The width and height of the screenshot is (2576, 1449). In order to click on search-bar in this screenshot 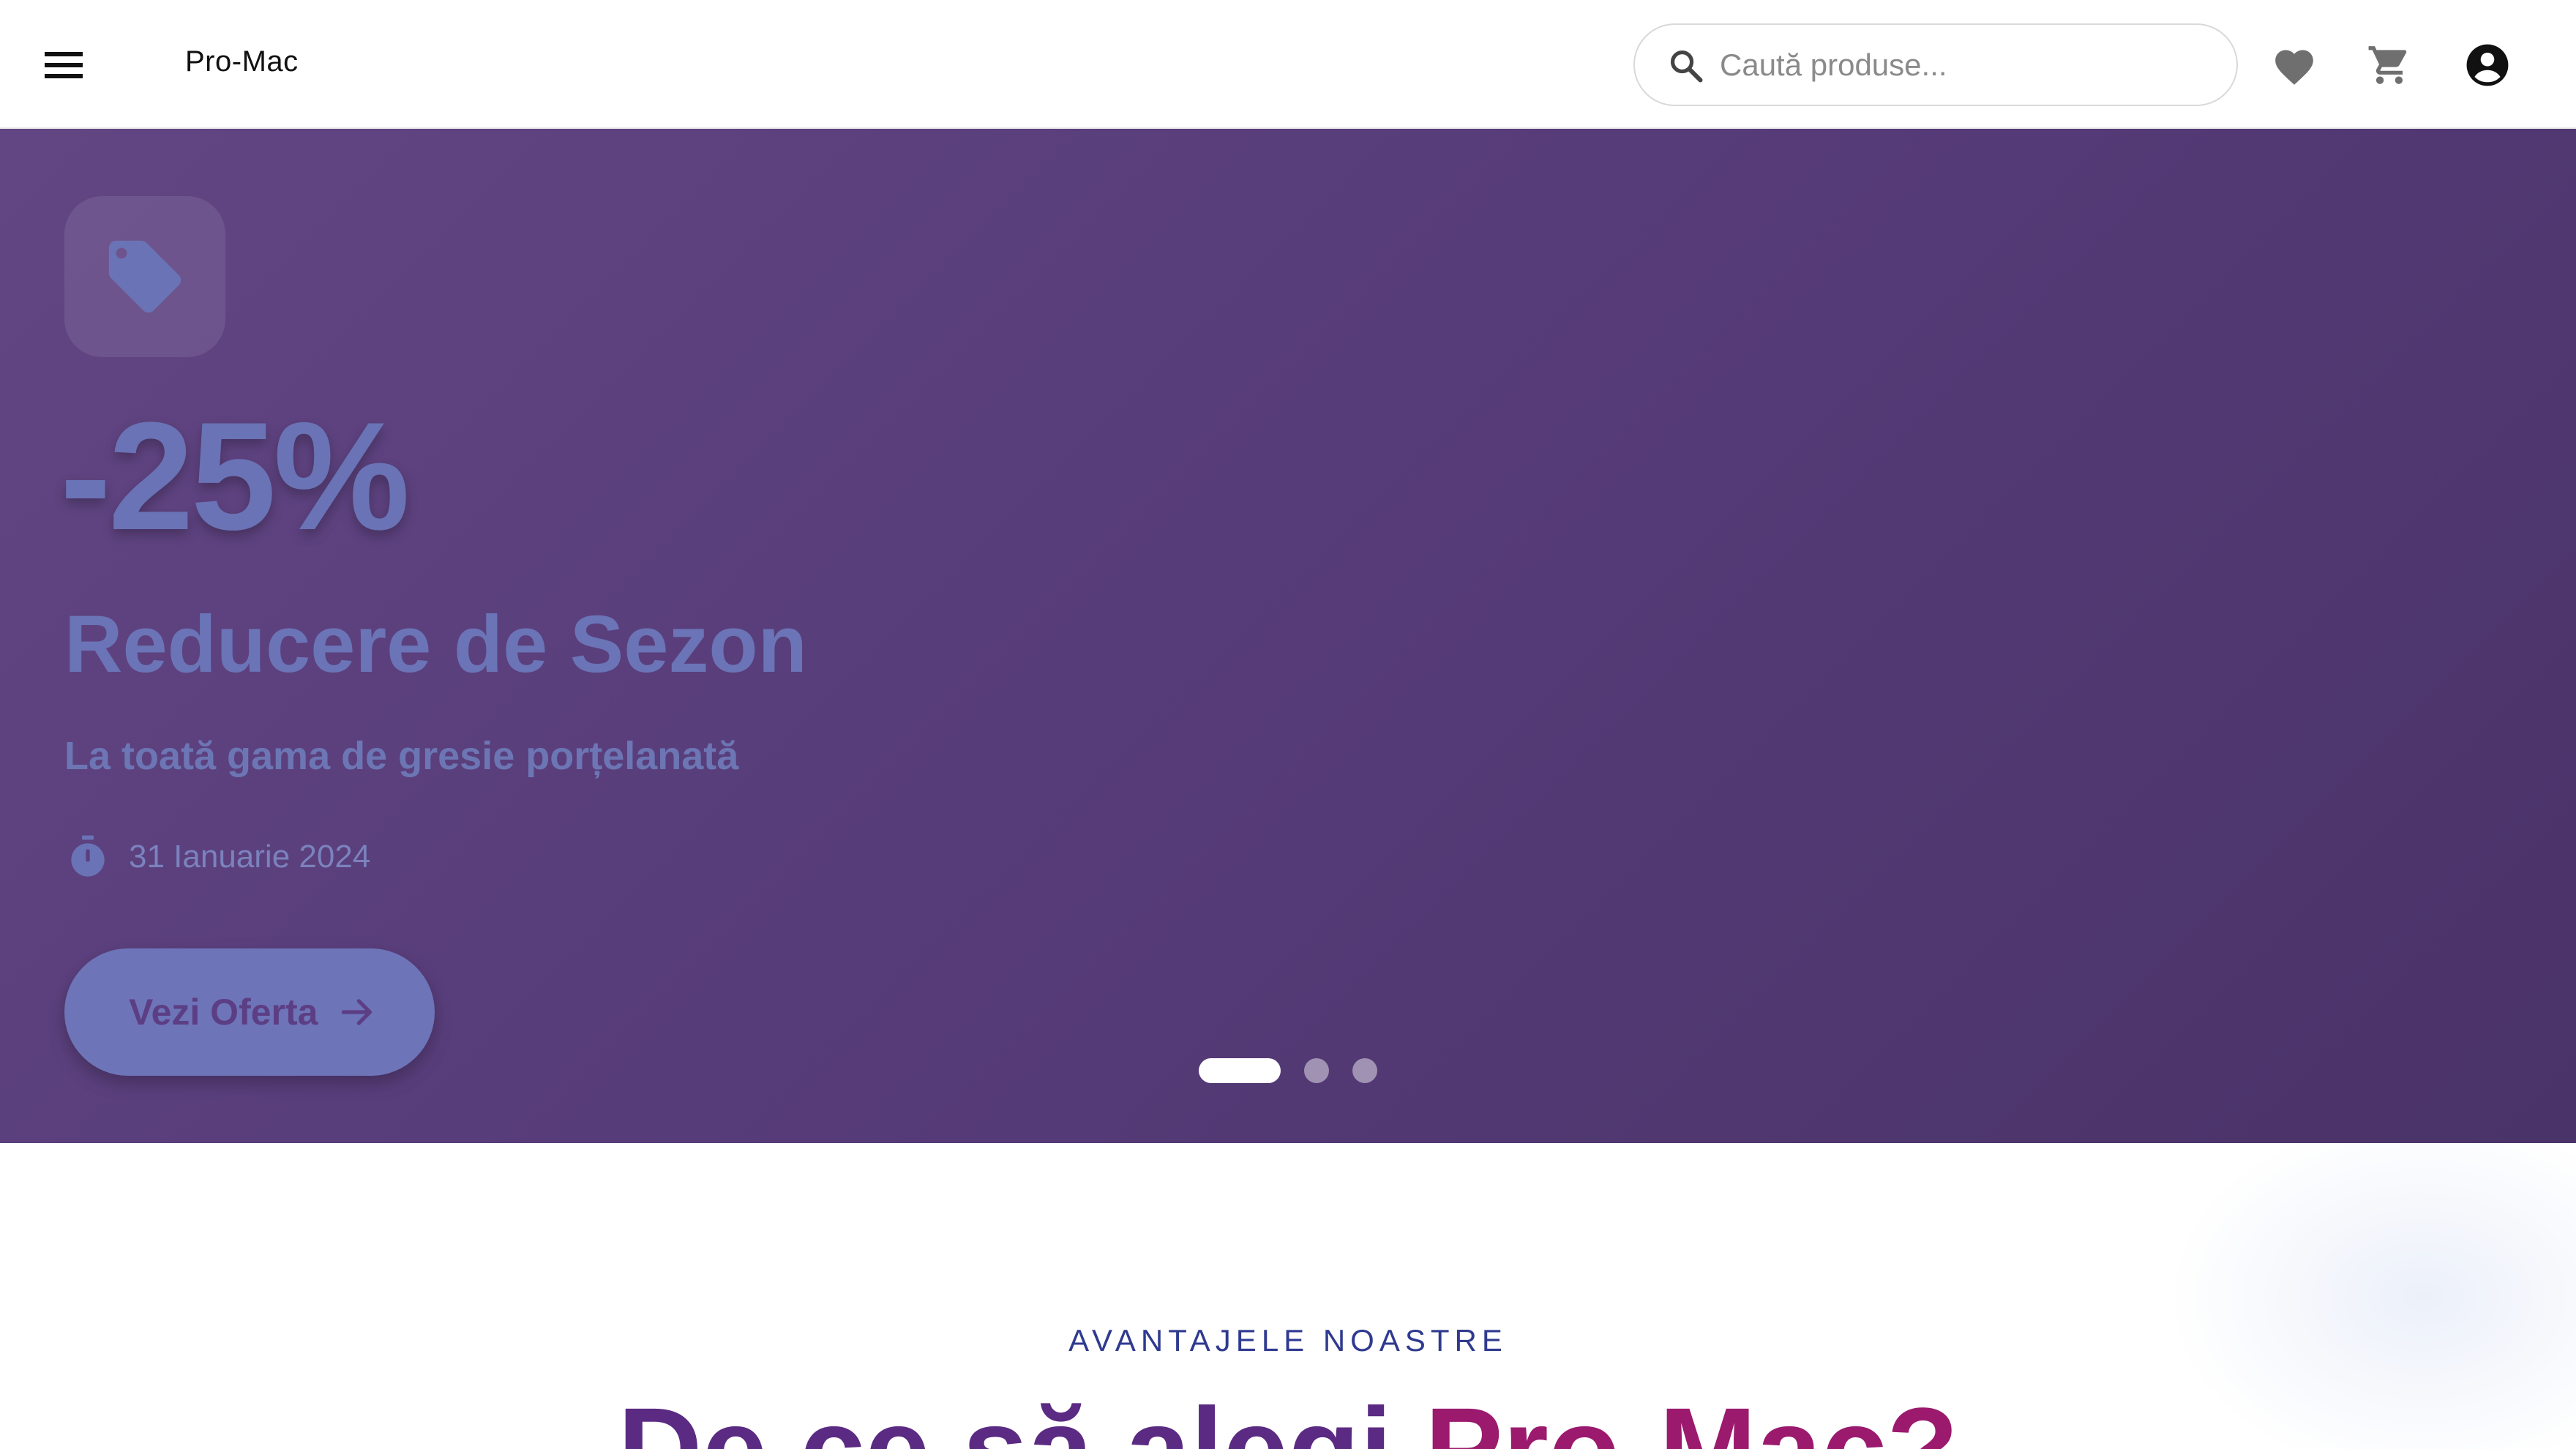, I will do `click(1935, 64)`.